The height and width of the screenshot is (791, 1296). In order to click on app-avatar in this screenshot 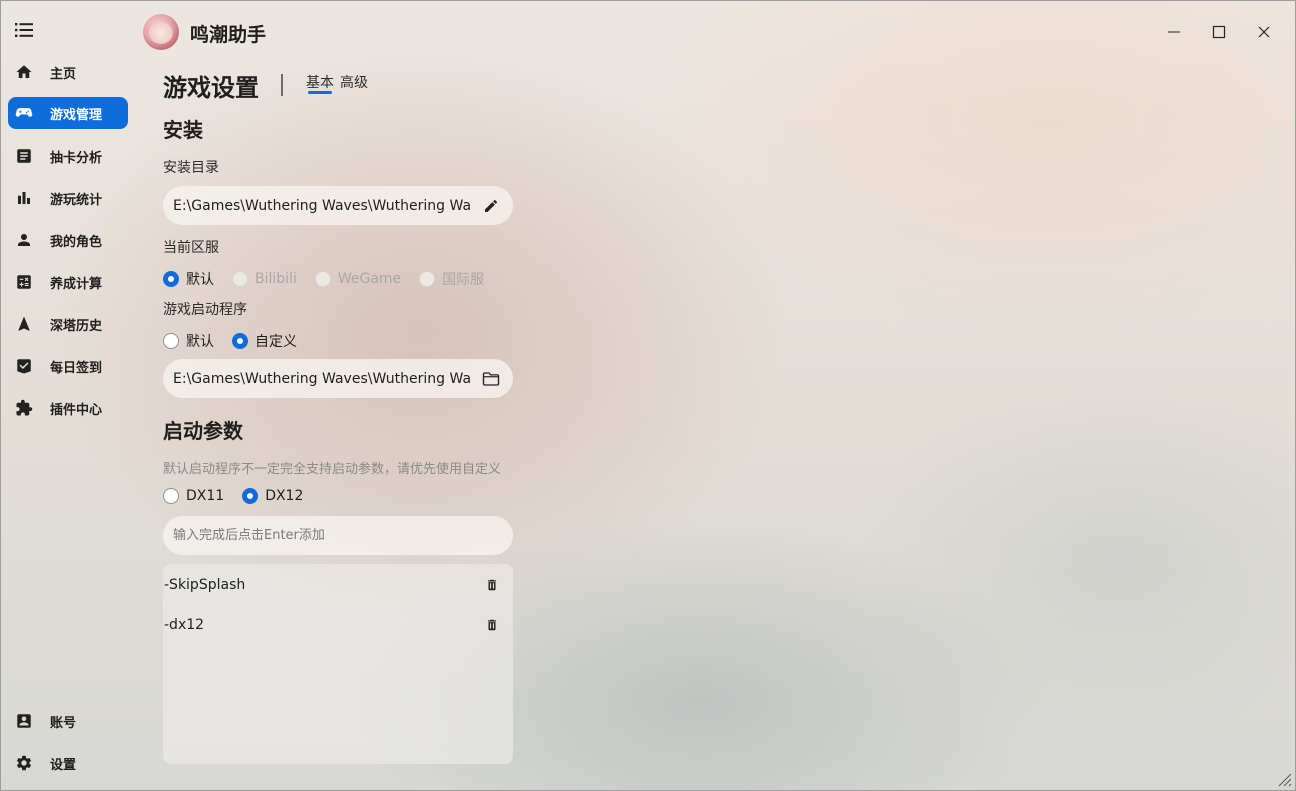, I will do `click(161, 32)`.